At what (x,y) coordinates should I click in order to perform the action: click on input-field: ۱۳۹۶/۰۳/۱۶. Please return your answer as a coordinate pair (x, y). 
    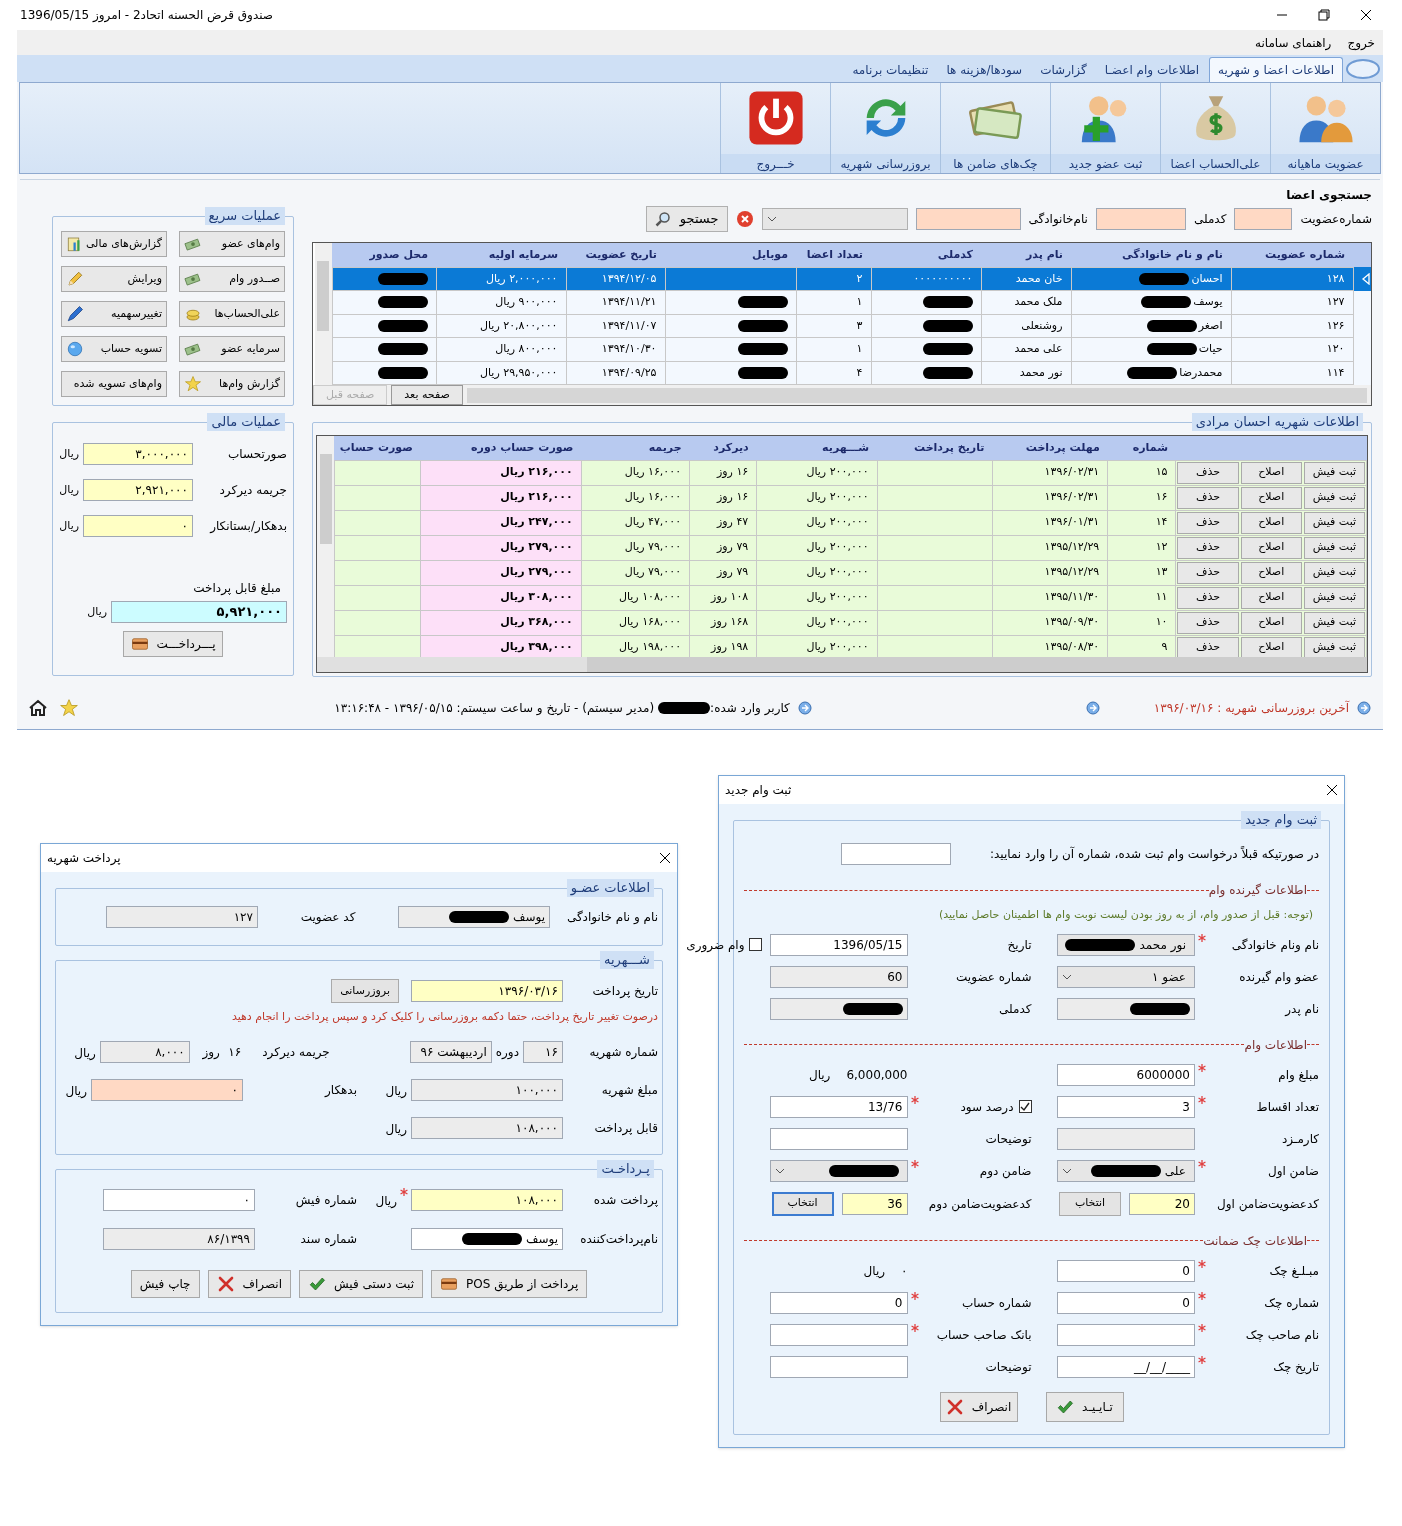
    Looking at the image, I should click on (487, 991).